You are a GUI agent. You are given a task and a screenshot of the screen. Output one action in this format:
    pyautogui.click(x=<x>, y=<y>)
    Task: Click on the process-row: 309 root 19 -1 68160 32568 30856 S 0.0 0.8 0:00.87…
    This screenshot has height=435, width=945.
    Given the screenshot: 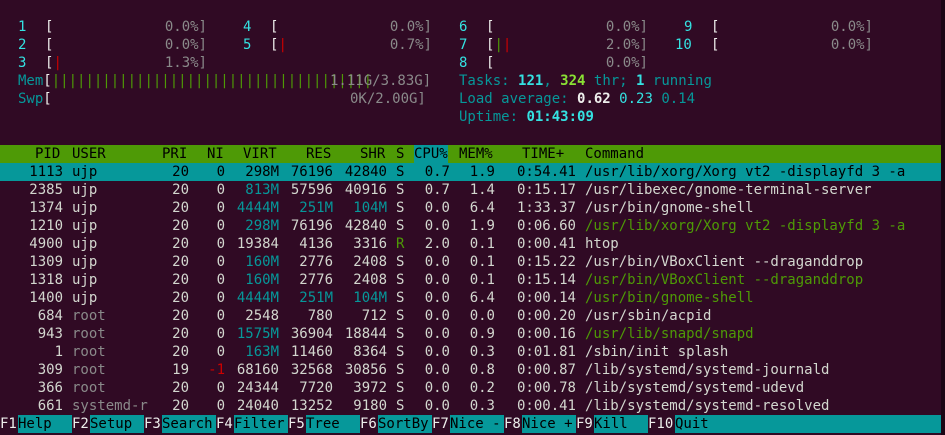 What is the action you would take?
    pyautogui.click(x=472, y=370)
    